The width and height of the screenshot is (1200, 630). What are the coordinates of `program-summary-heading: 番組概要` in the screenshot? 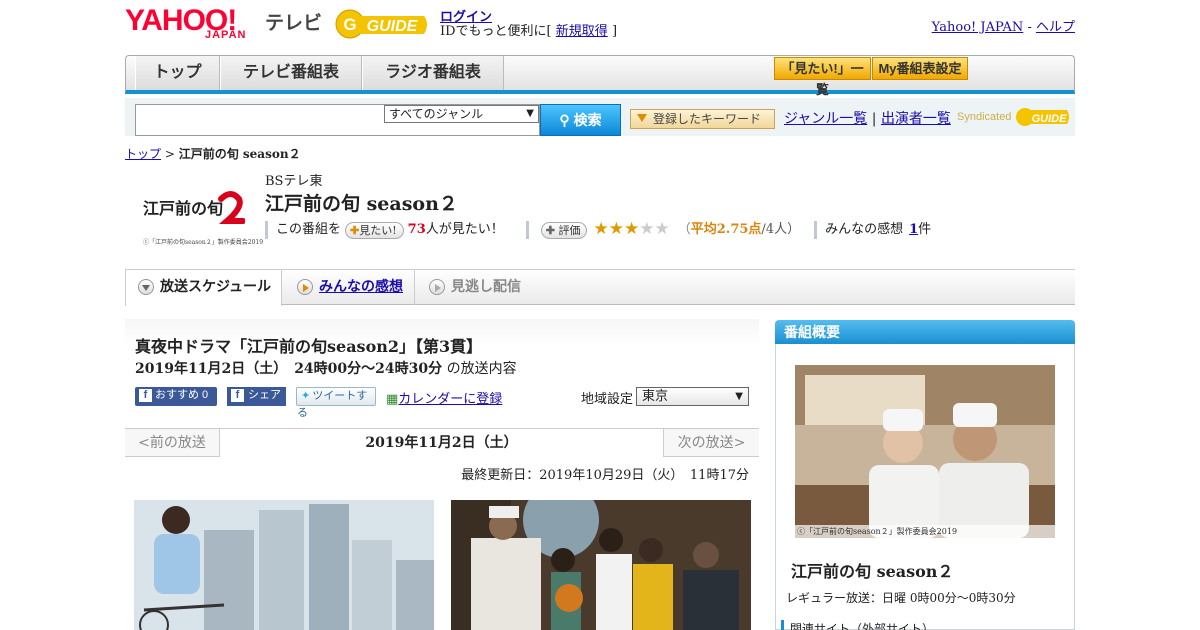 It's located at (925, 332).